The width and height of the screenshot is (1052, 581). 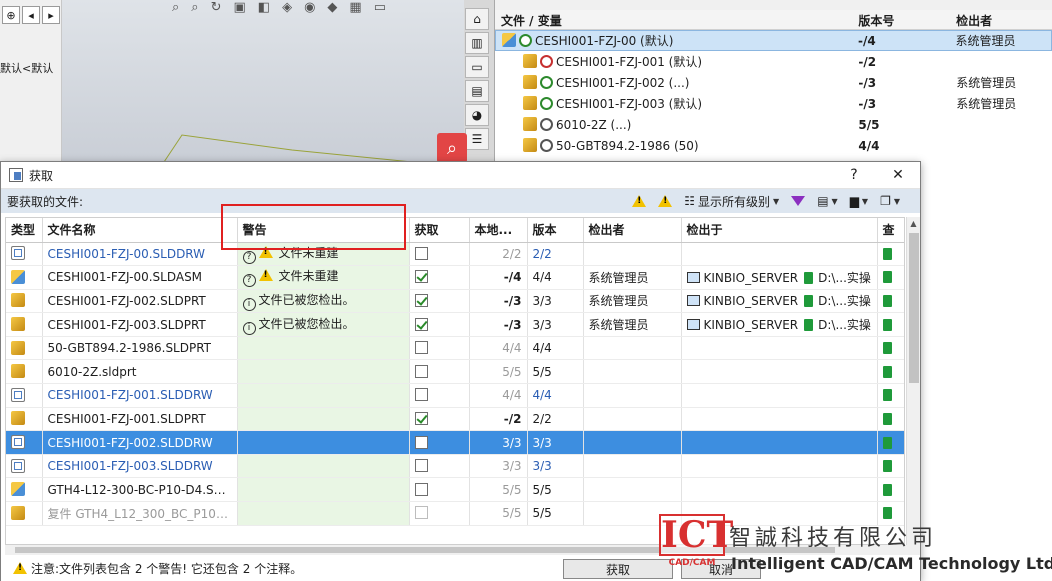 I want to click on column-header: 检出于, so click(x=779, y=230).